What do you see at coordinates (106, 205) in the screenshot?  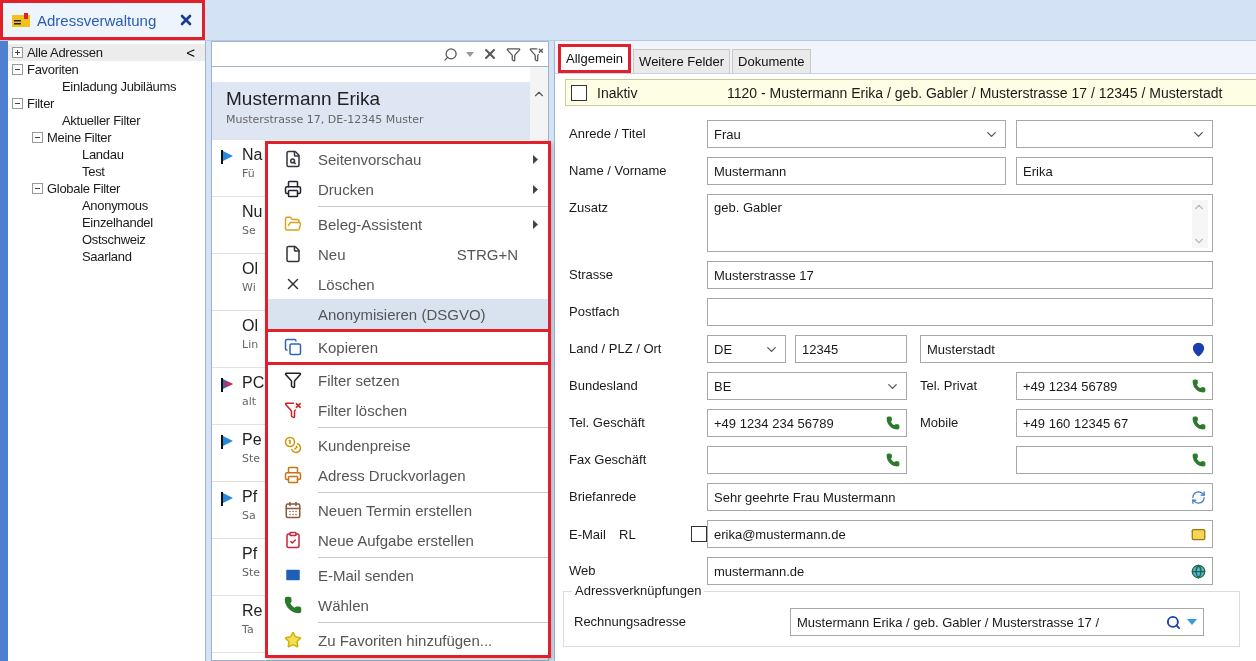 I see `tree-item: Anonymous` at bounding box center [106, 205].